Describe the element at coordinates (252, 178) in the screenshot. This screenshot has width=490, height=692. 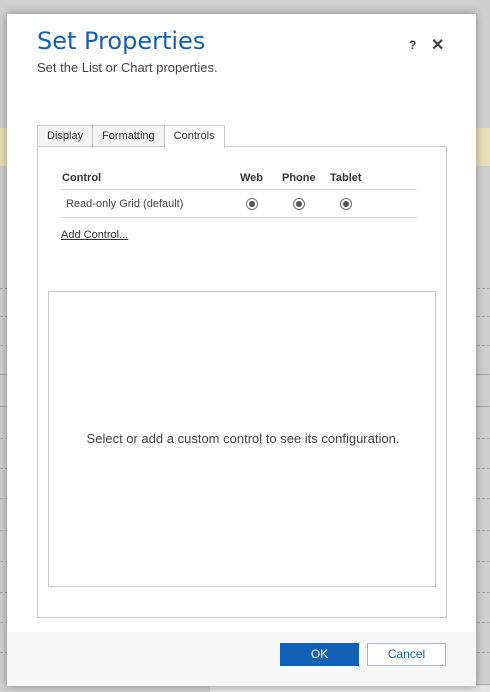
I see `column-header-web: Web` at that location.